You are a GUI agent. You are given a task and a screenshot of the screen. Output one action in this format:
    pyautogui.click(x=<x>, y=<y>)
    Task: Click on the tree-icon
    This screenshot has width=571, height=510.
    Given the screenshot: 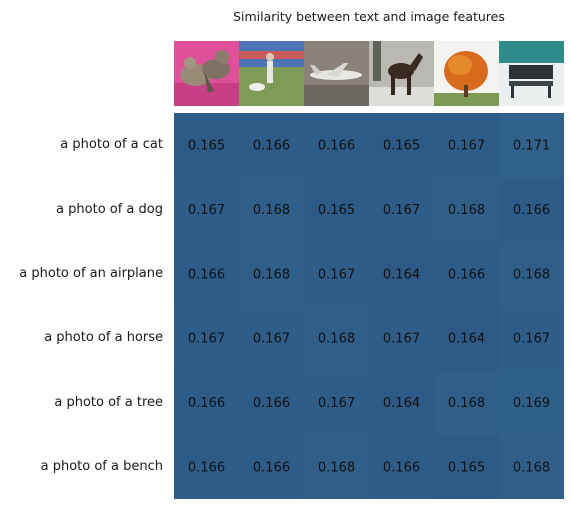 What is the action you would take?
    pyautogui.click(x=466, y=73)
    